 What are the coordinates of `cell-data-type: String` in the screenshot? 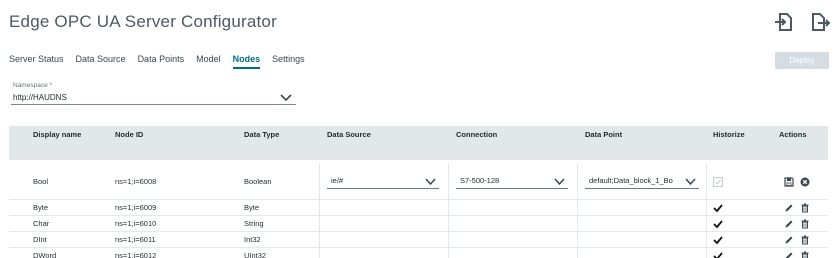 It's located at (254, 223).